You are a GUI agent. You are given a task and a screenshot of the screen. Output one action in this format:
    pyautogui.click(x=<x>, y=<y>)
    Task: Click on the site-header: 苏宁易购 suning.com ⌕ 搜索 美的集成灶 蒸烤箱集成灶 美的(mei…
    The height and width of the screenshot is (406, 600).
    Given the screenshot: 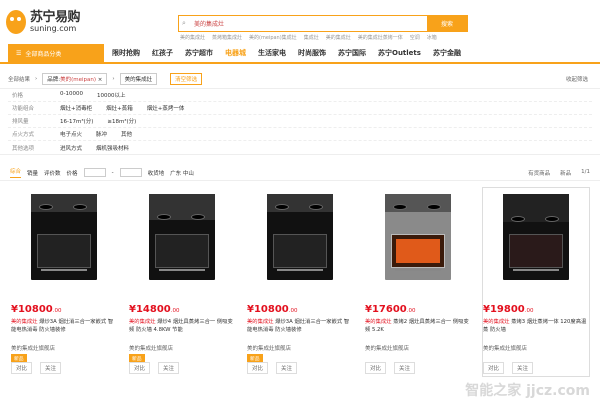 What is the action you would take?
    pyautogui.click(x=300, y=21)
    